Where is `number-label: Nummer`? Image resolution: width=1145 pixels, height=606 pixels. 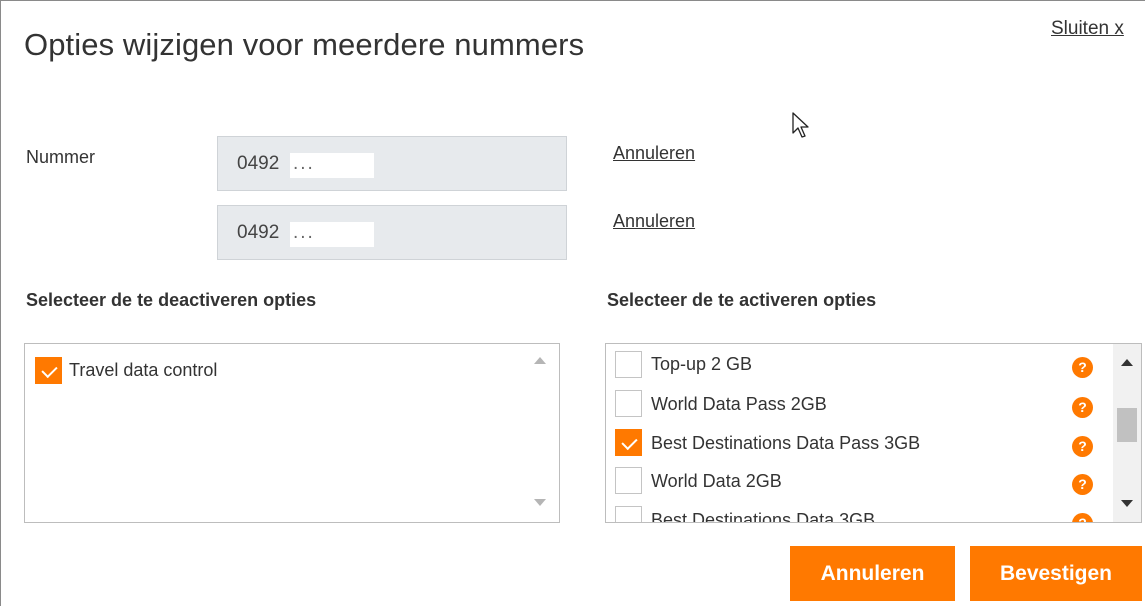
number-label: Nummer is located at coordinates (61, 157).